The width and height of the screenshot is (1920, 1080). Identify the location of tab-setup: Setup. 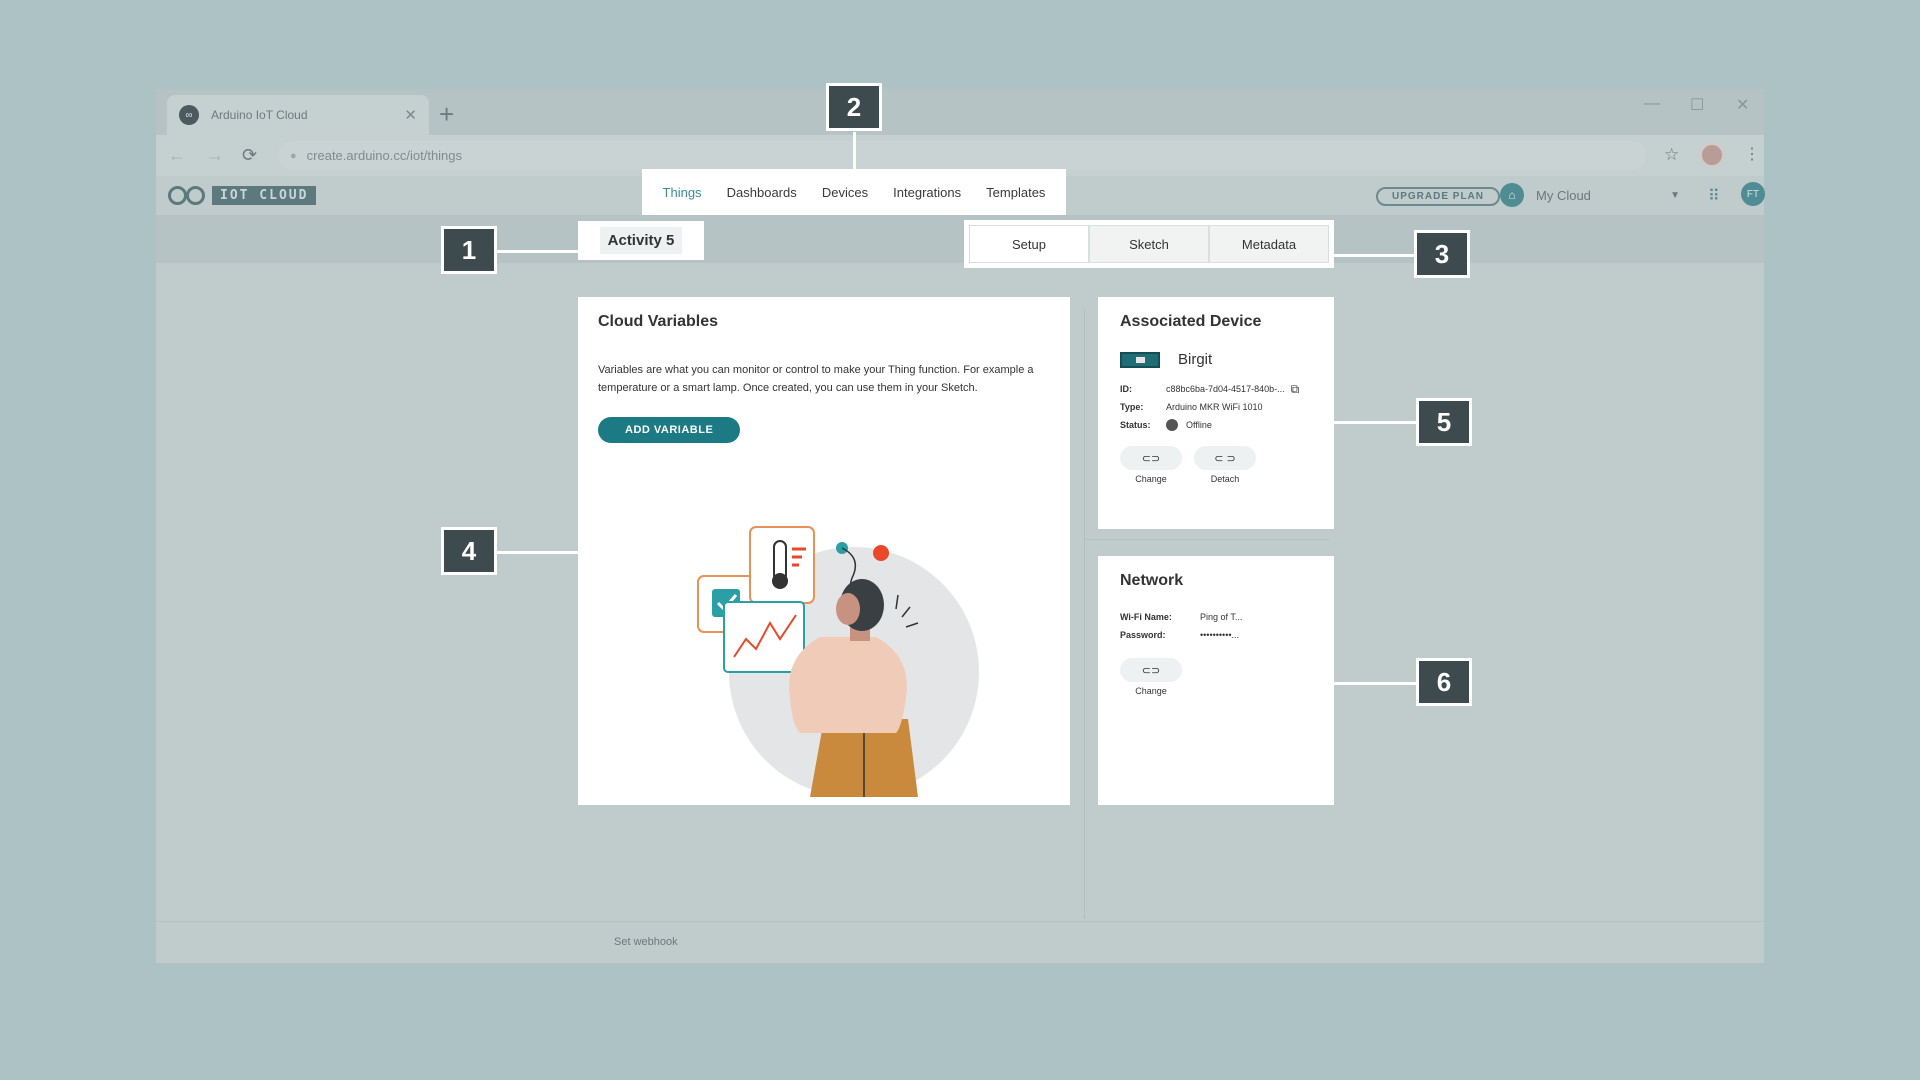
(1029, 244).